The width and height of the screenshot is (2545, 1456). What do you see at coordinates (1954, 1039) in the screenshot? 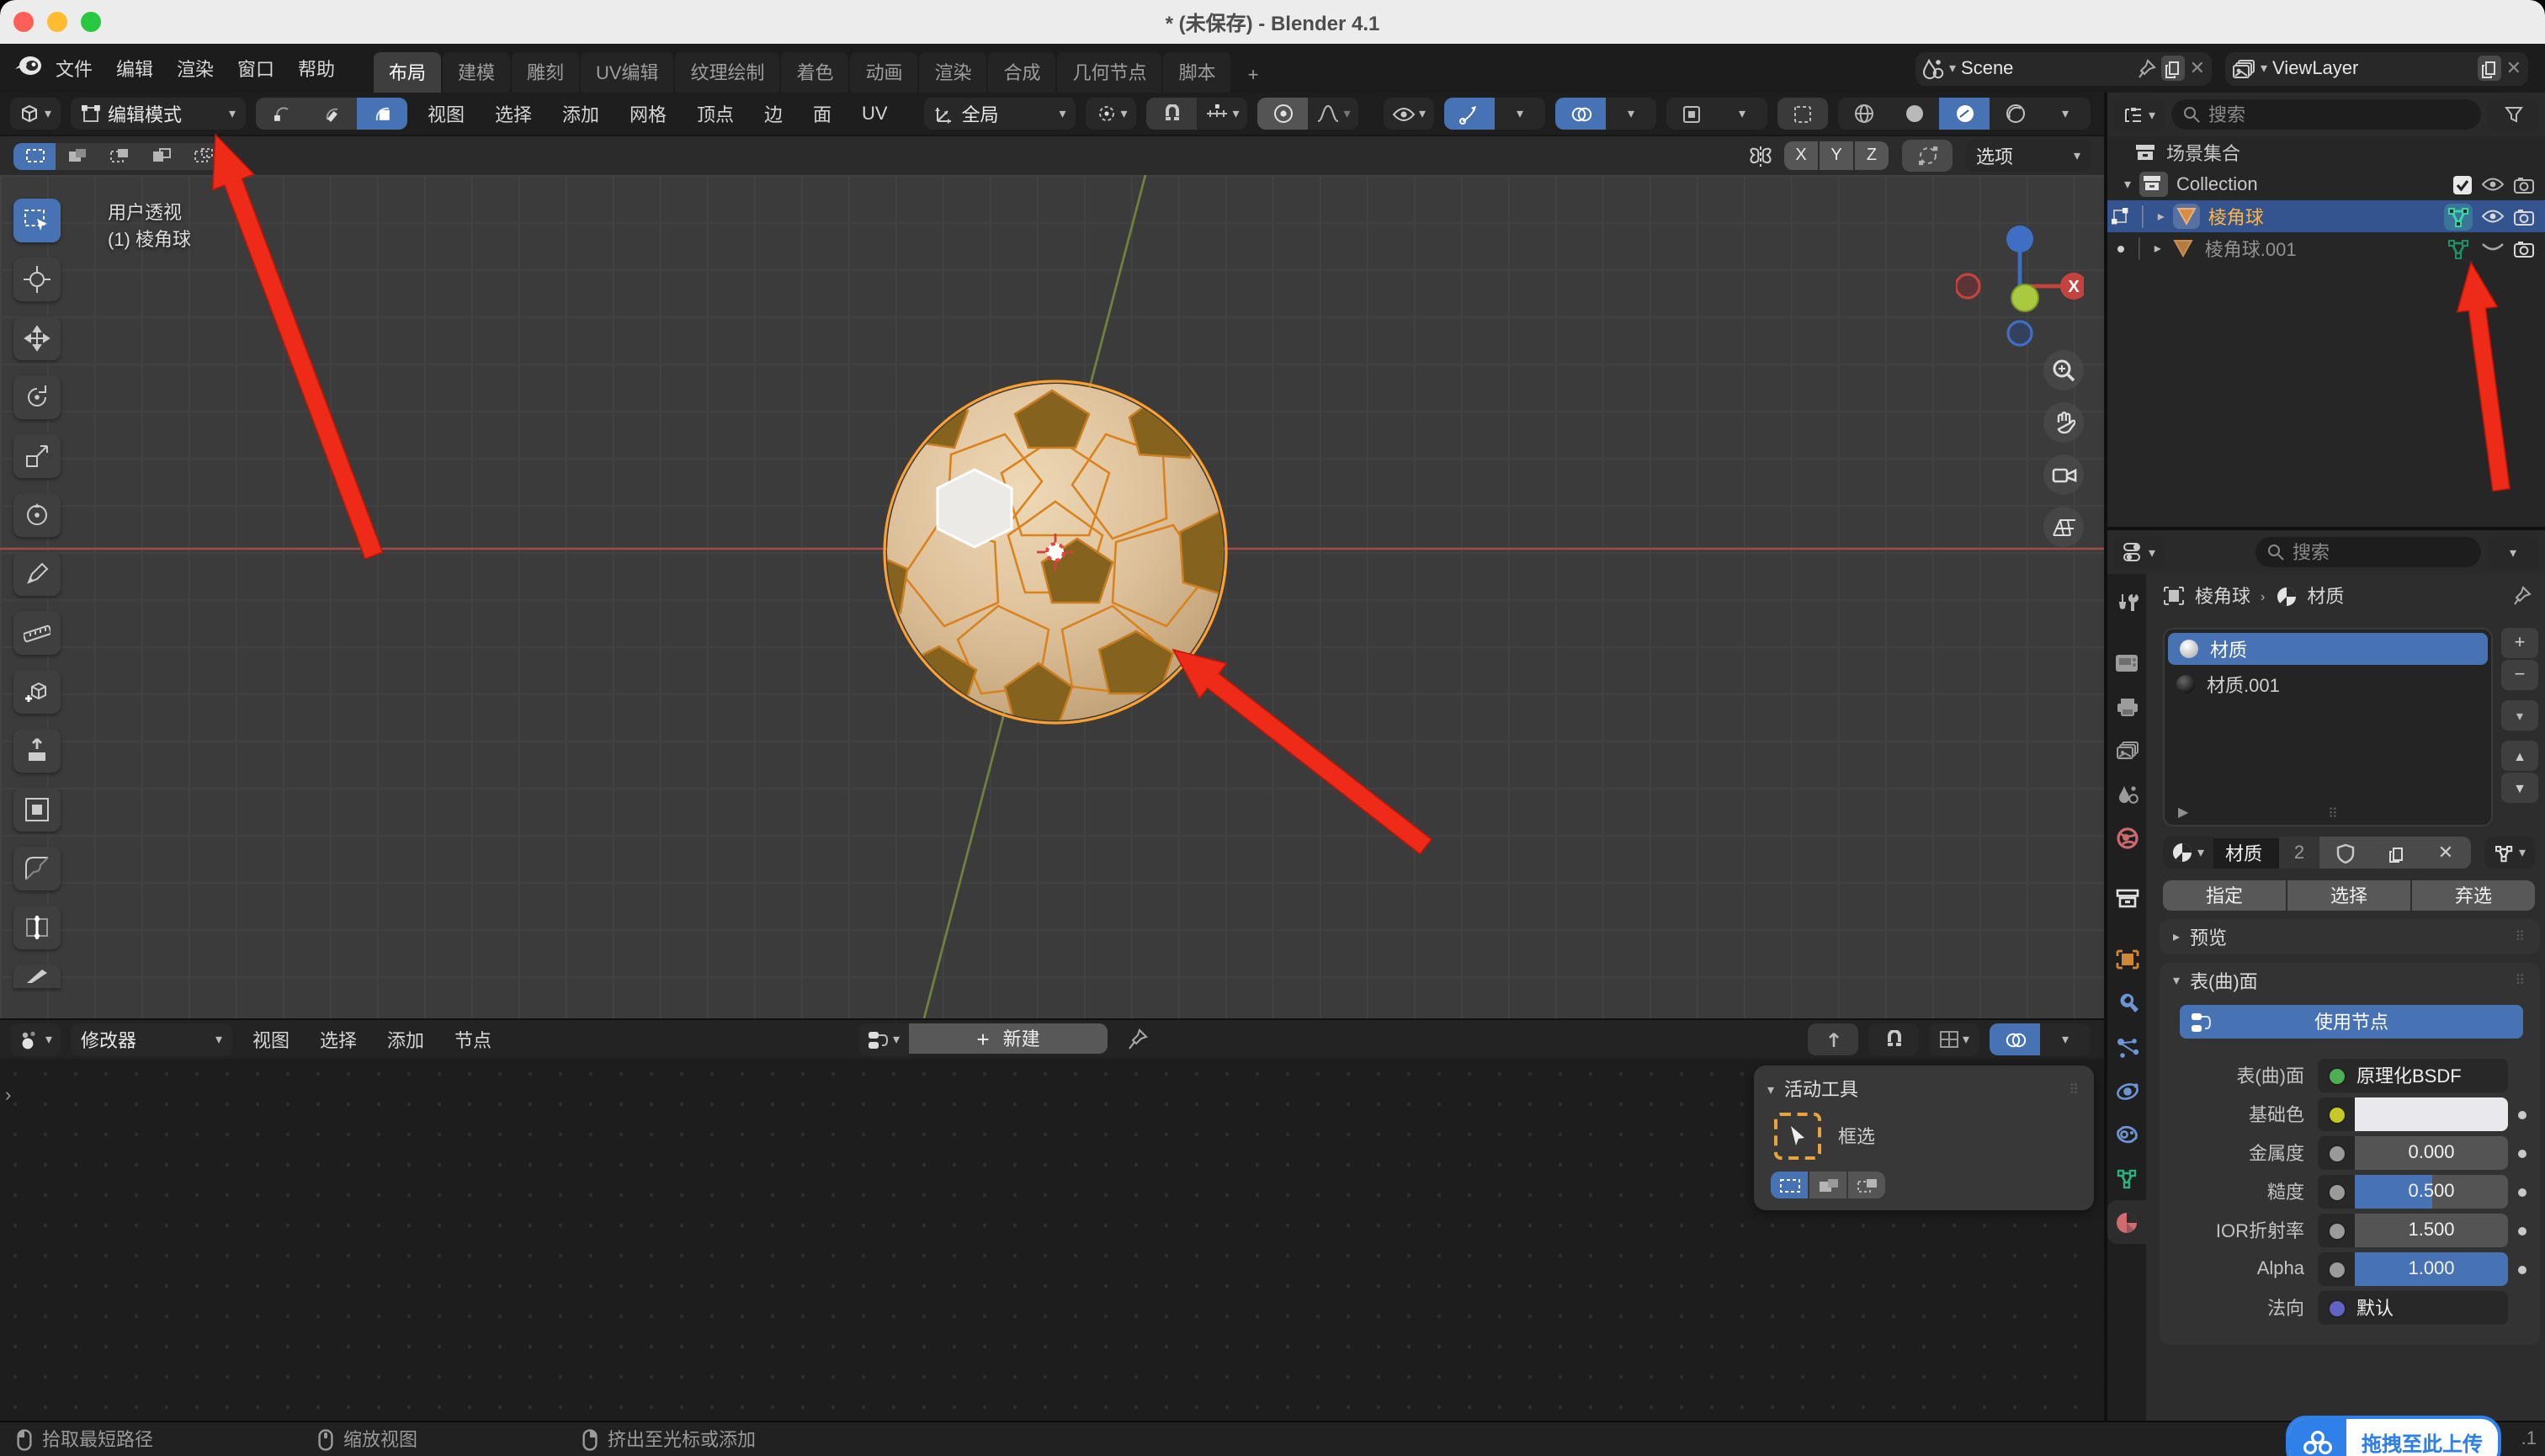
I see `node-snap-target-dropdown: ▾` at bounding box center [1954, 1039].